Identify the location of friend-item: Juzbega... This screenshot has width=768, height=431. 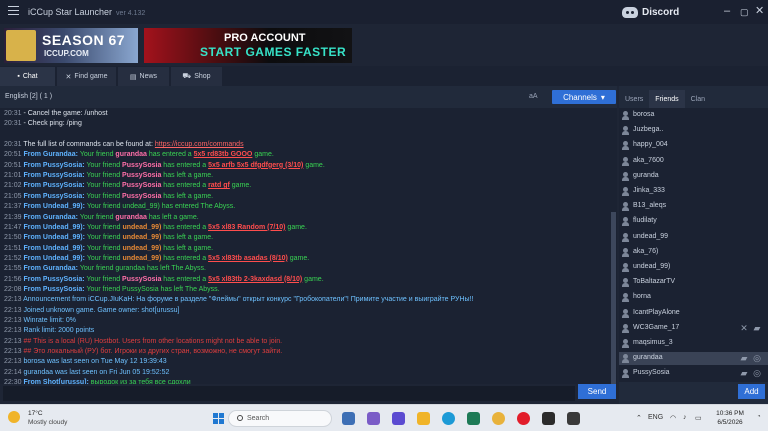
(693, 130).